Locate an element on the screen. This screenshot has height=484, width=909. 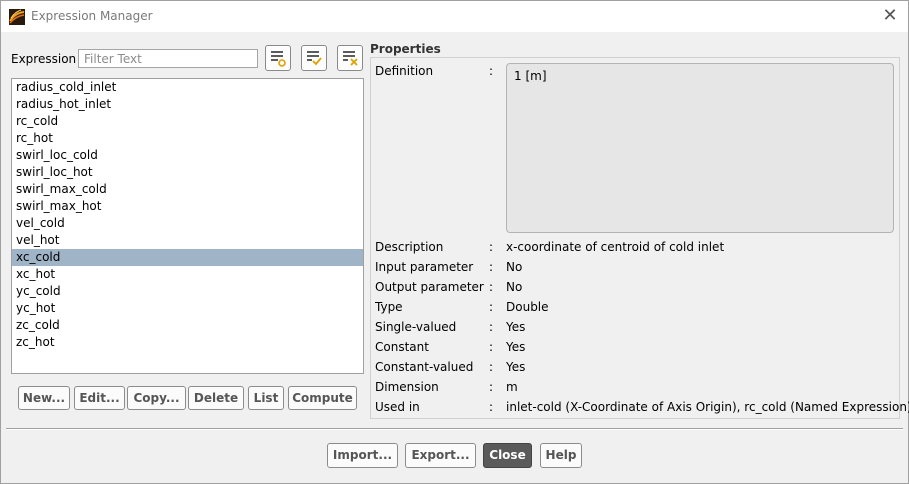
expression-list-item: vel_cold is located at coordinates (187, 223).